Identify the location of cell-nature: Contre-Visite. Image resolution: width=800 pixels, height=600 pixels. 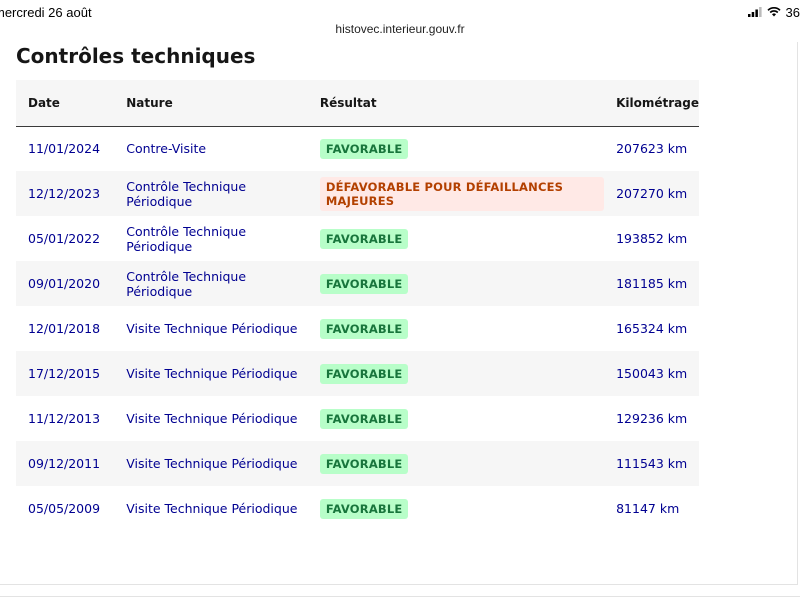
(166, 149).